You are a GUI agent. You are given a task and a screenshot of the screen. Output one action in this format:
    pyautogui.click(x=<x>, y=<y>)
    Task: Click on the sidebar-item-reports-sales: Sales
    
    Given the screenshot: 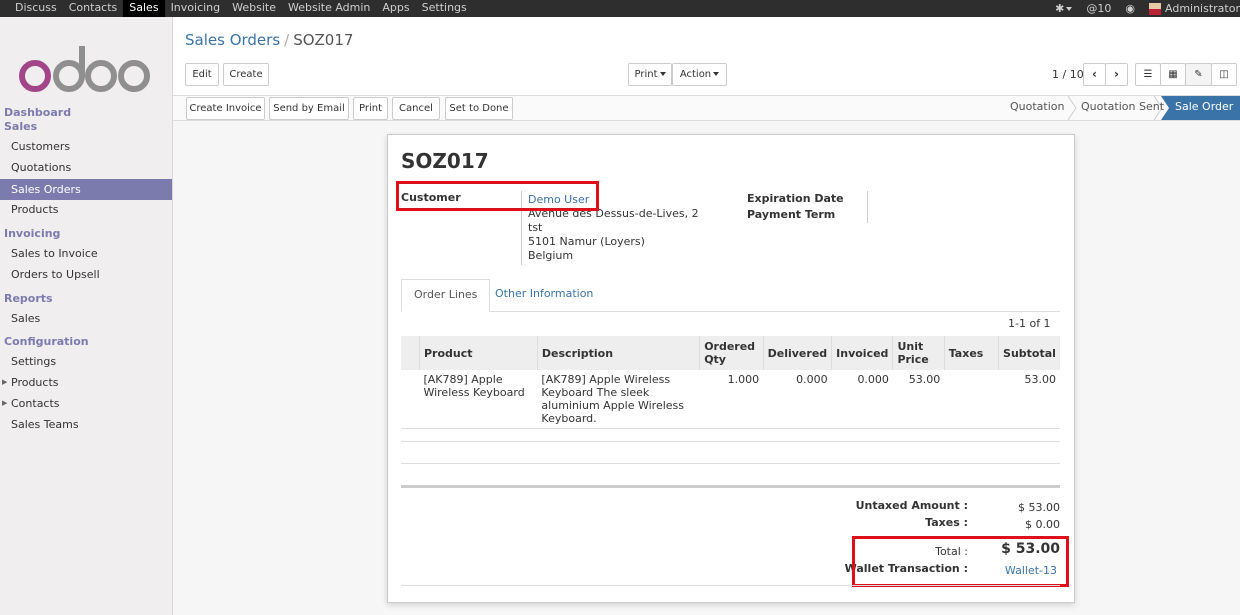 What is the action you would take?
    pyautogui.click(x=86, y=318)
    